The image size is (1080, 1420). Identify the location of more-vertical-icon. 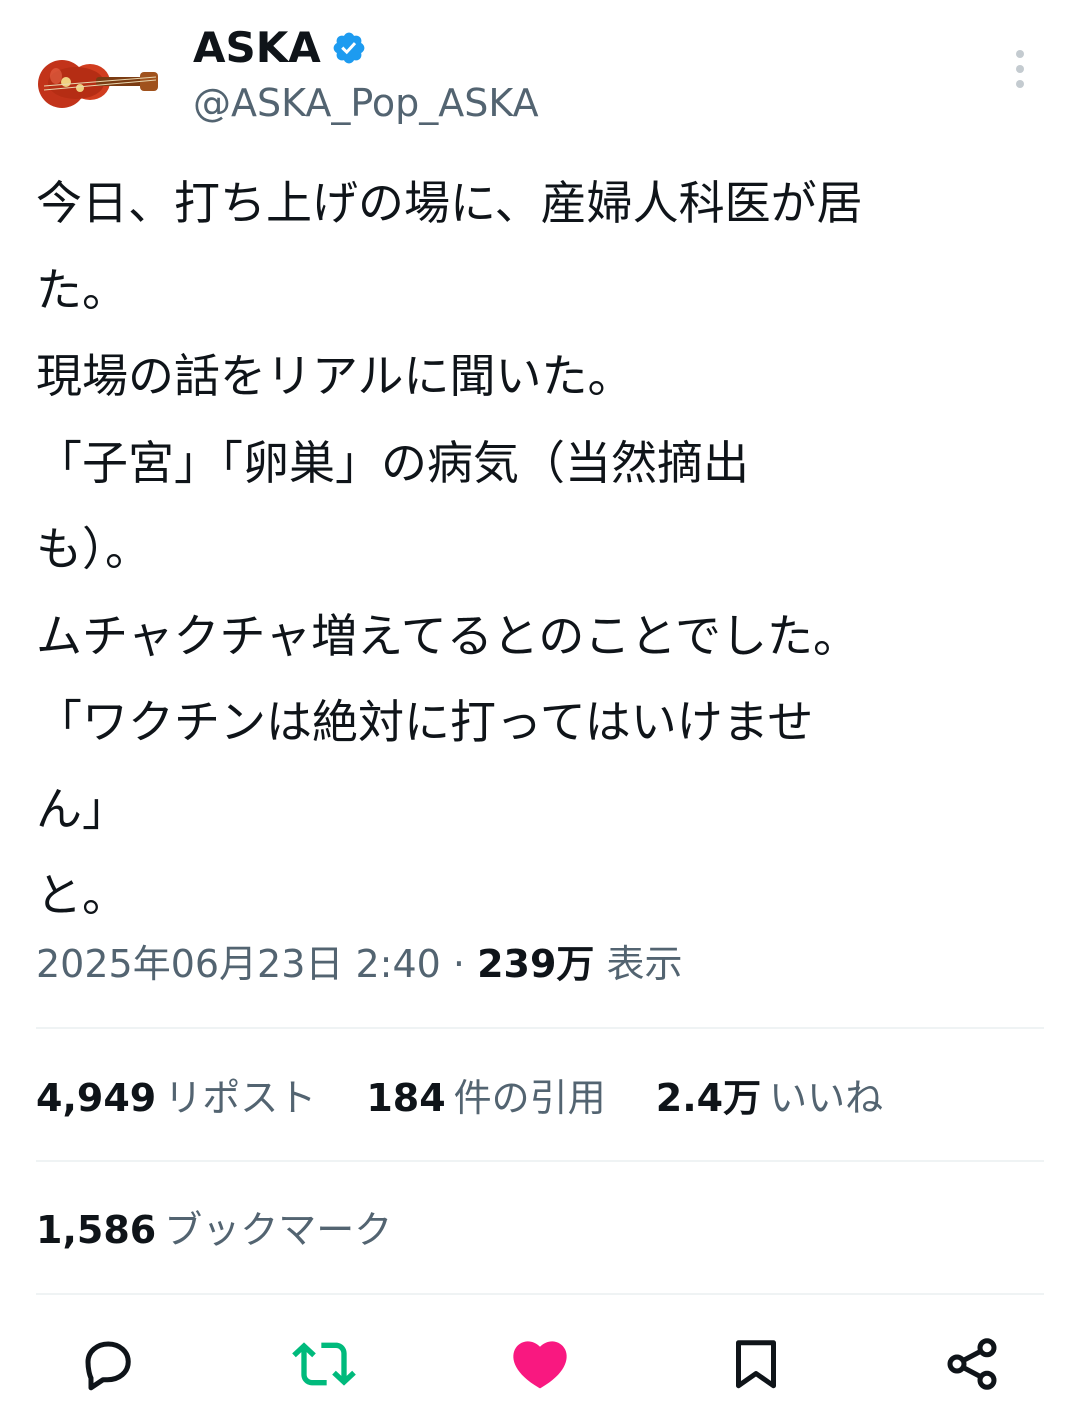
(1020, 69).